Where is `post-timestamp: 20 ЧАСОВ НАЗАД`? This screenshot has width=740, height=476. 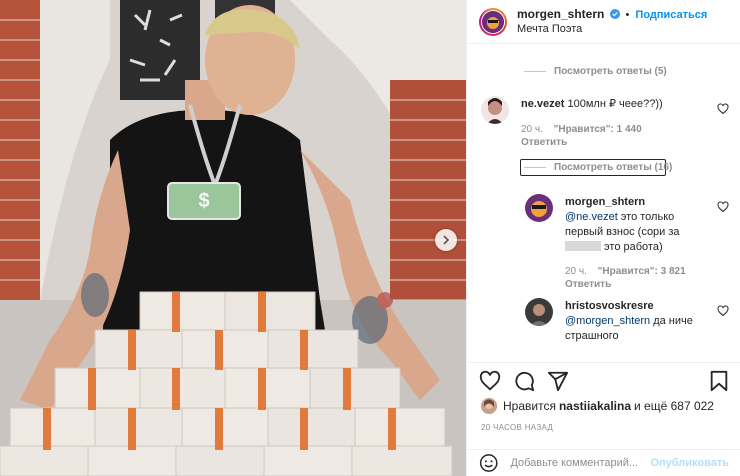 post-timestamp: 20 ЧАСОВ НАЗАД is located at coordinates (517, 427).